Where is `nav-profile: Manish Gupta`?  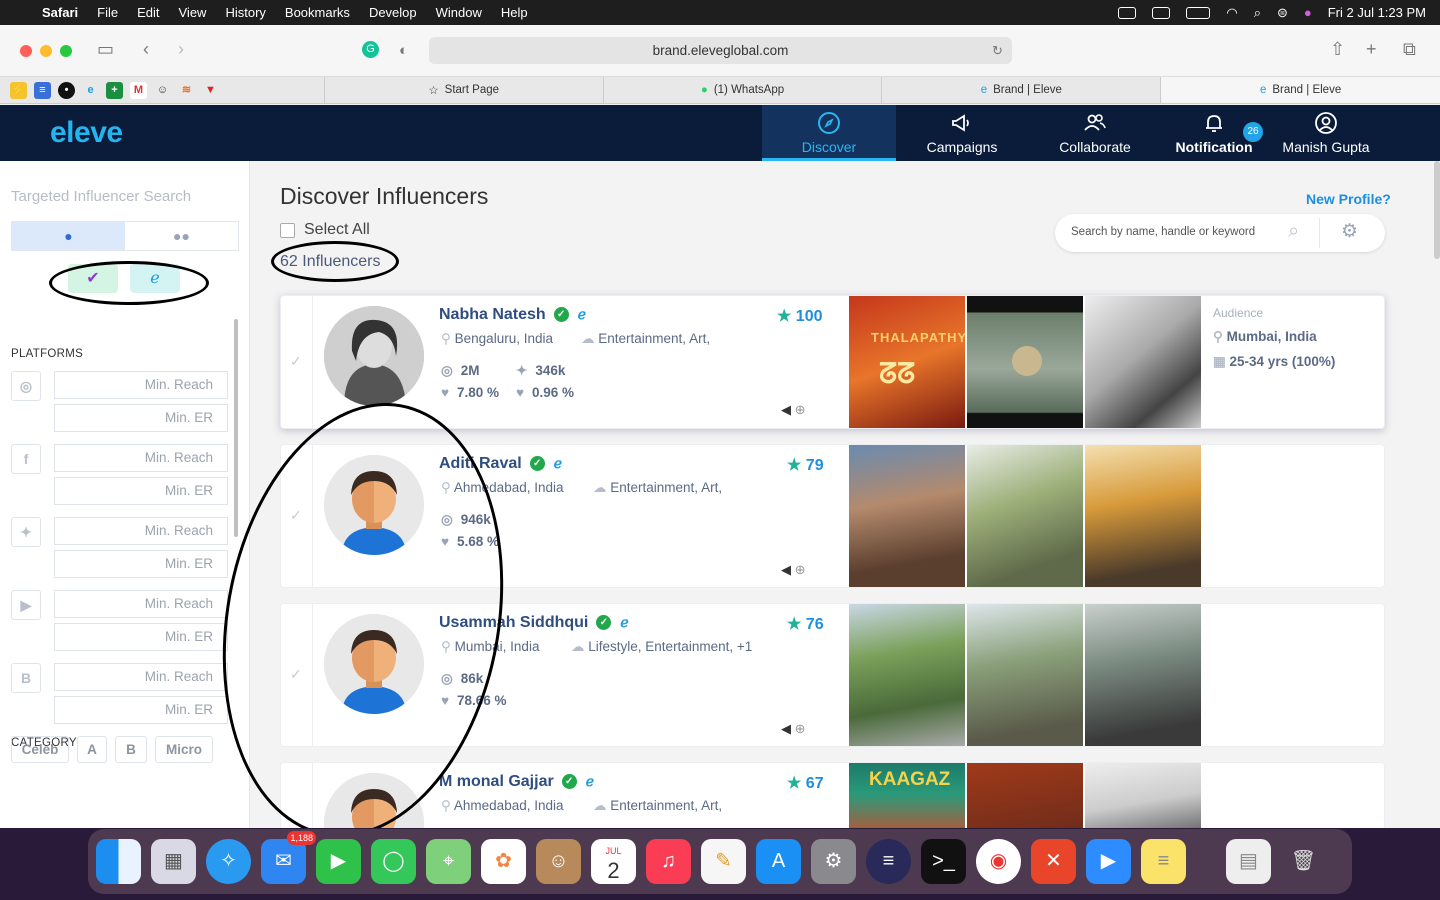
nav-profile: Manish Gupta is located at coordinates (1326, 133).